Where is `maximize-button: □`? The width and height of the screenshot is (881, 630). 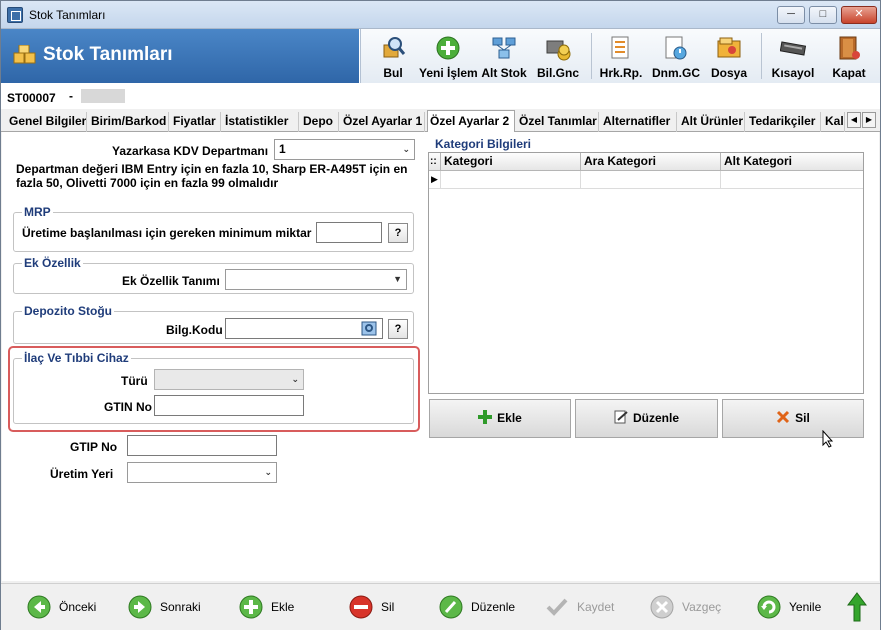 maximize-button: □ is located at coordinates (823, 15).